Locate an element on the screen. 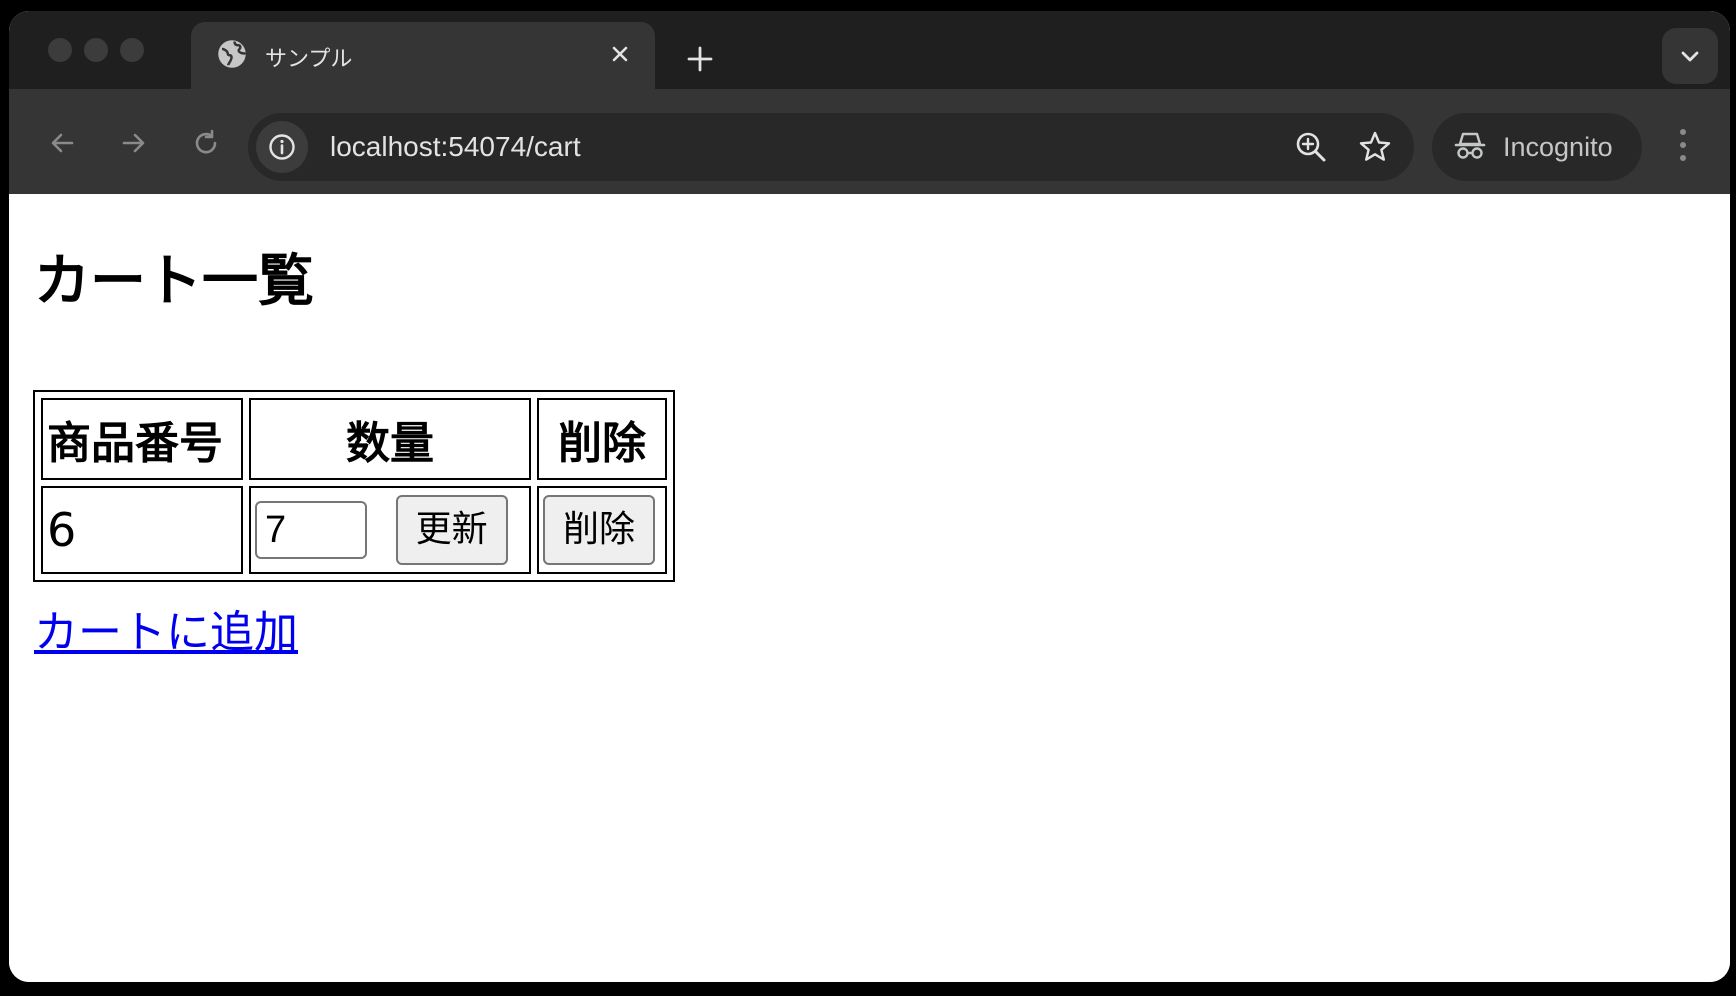  site-info-button is located at coordinates (282, 147).